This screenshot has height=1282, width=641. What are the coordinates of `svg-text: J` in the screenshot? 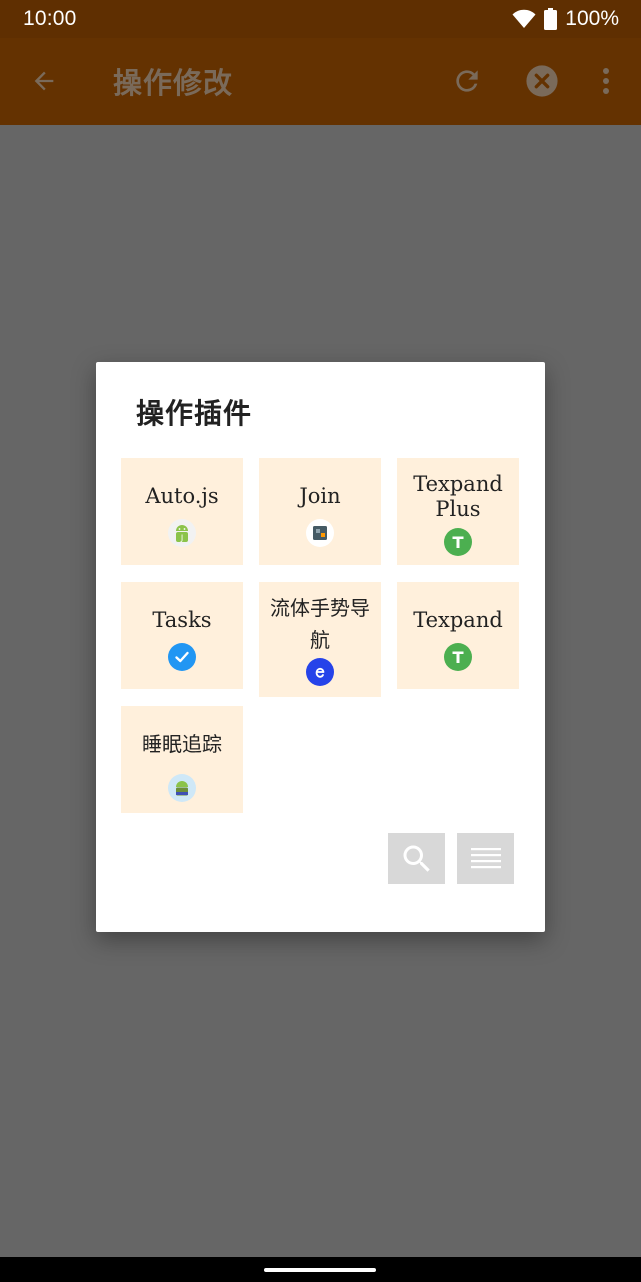 It's located at (181, 538).